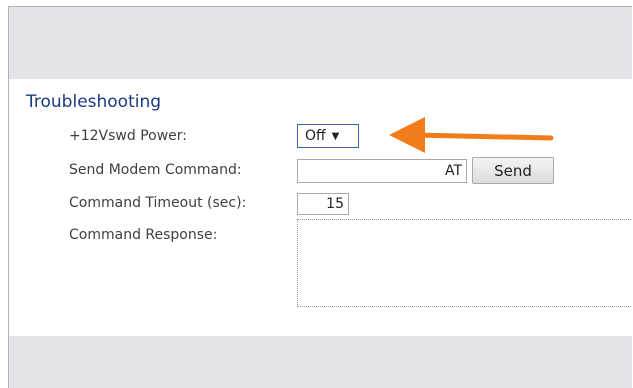  Describe the element at coordinates (143, 235) in the screenshot. I see `response-label: Command Response:` at that location.